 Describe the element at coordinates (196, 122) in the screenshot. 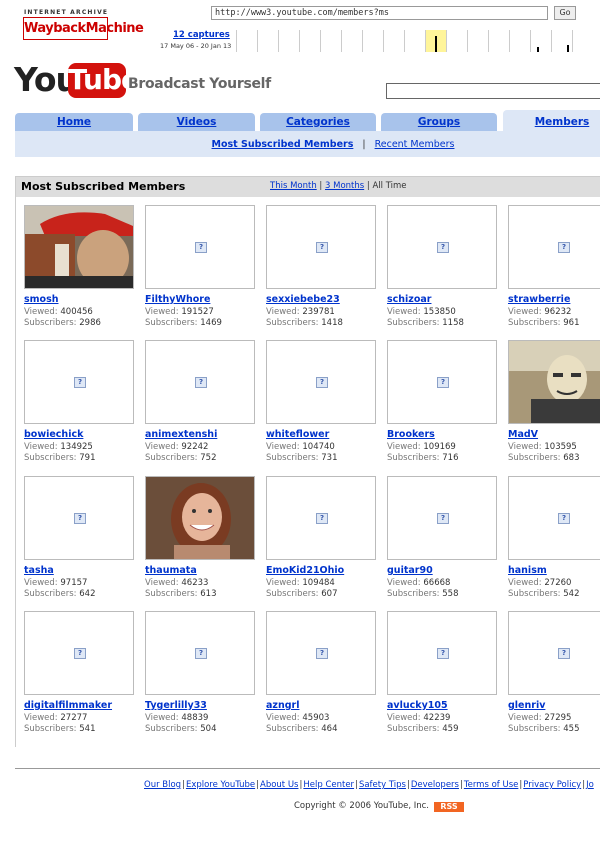

I see `tab-videos: Videos` at that location.